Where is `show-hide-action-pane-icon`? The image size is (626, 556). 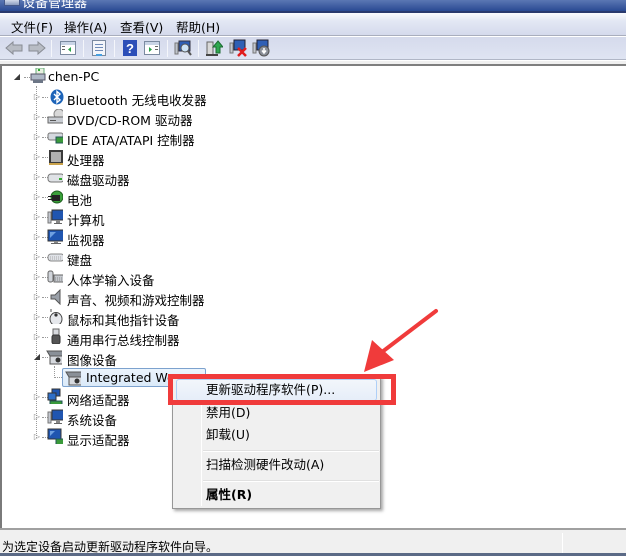
show-hide-action-pane-icon is located at coordinates (152, 48).